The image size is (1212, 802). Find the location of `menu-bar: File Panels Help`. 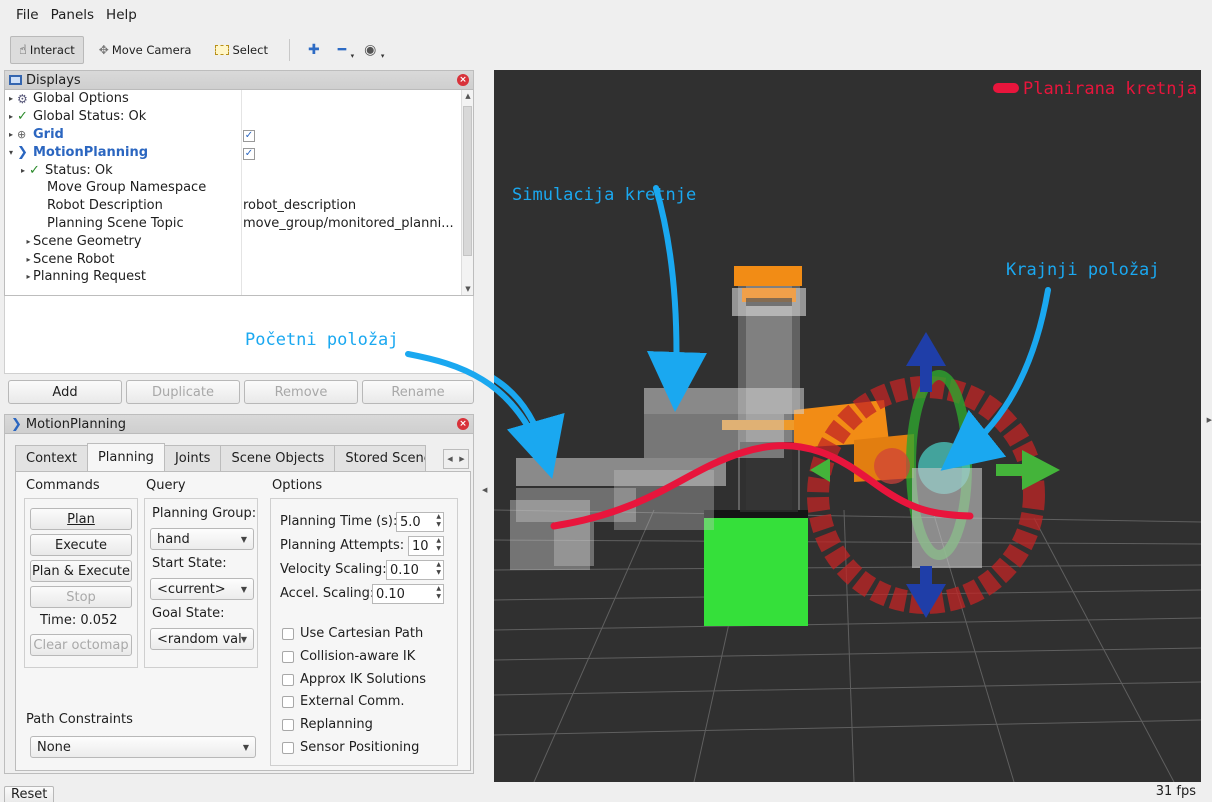

menu-bar: File Panels Help is located at coordinates (606, 15).